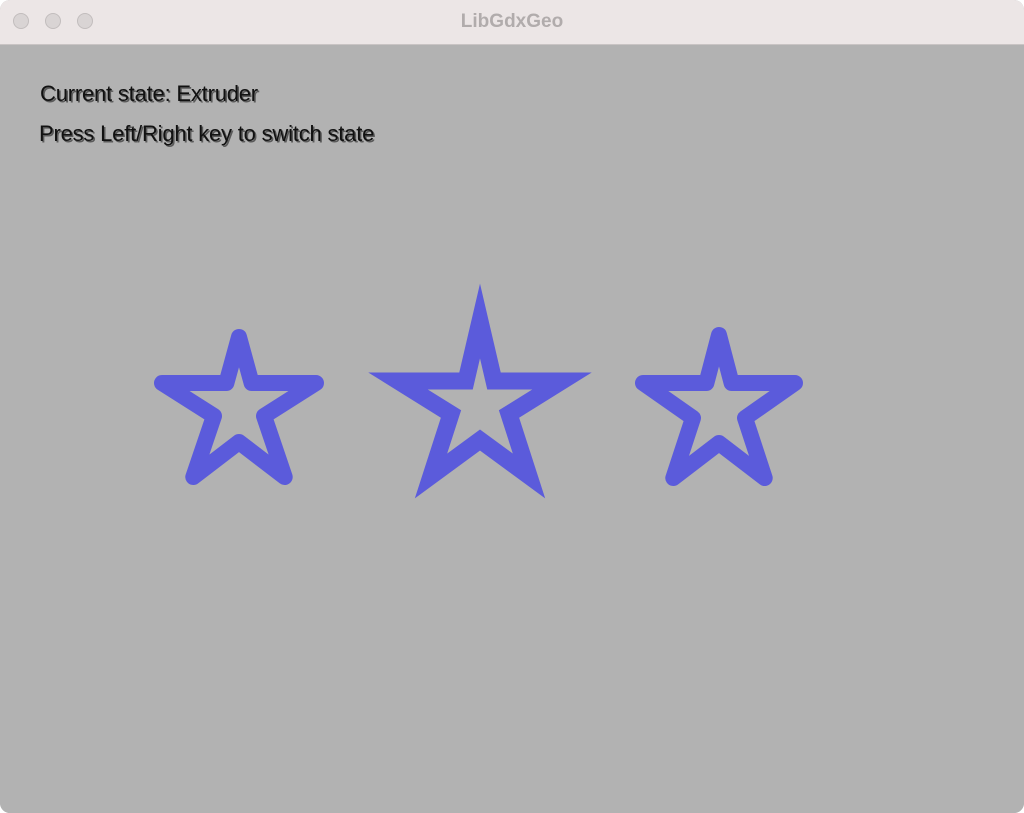 The image size is (1024, 813). I want to click on star-shape-center, so click(480, 391).